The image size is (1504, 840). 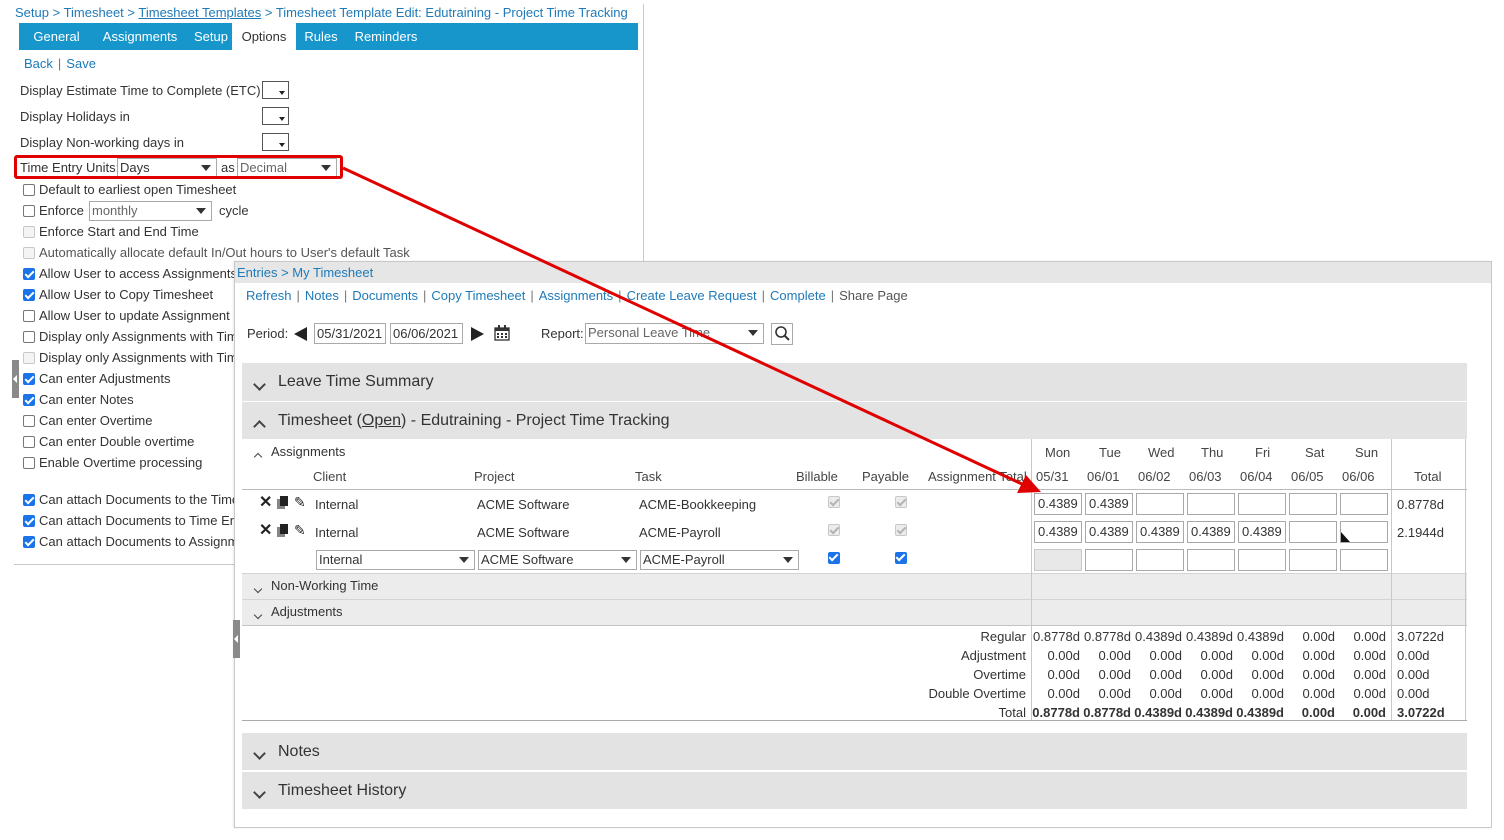 What do you see at coordinates (1413, 674) in the screenshot?
I see `summary-row-total: 0.00d` at bounding box center [1413, 674].